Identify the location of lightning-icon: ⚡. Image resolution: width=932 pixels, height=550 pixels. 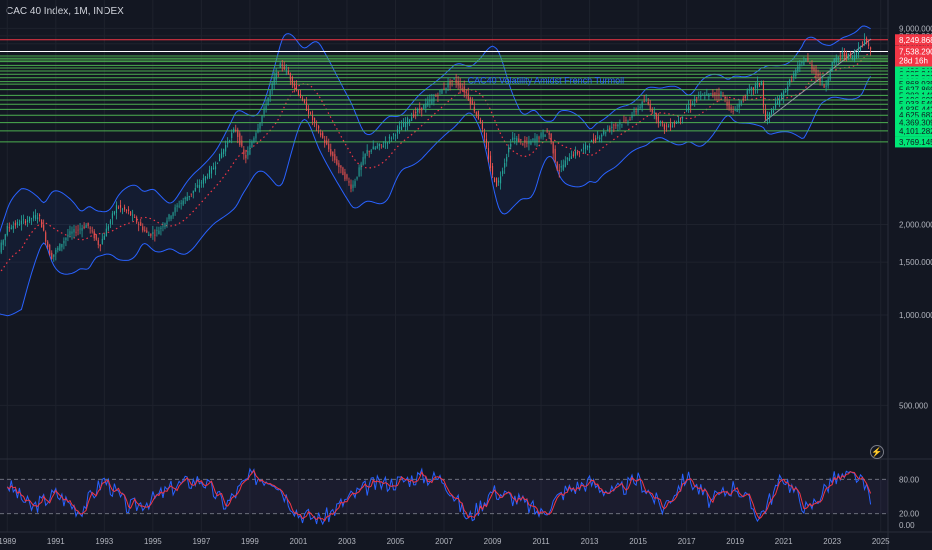
(877, 452).